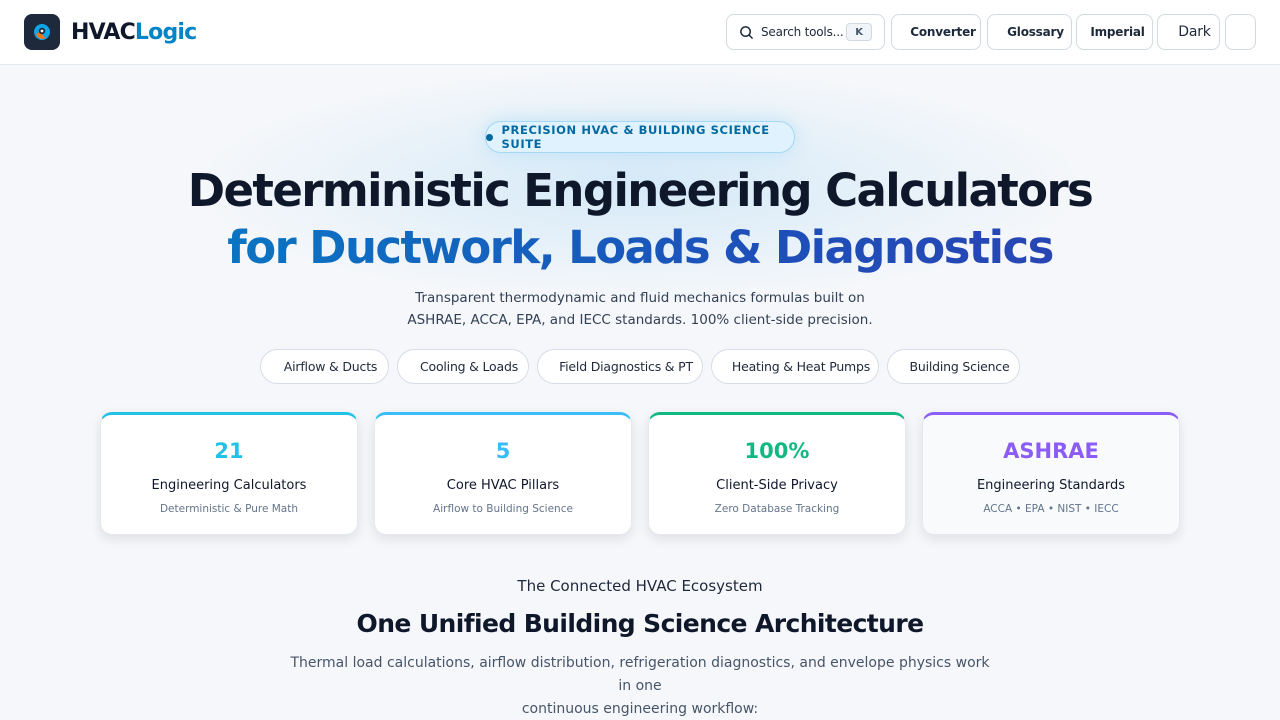 Image resolution: width=1280 pixels, height=720 pixels. Describe the element at coordinates (1114, 32) in the screenshot. I see `units-toggle-button: Imperial` at that location.